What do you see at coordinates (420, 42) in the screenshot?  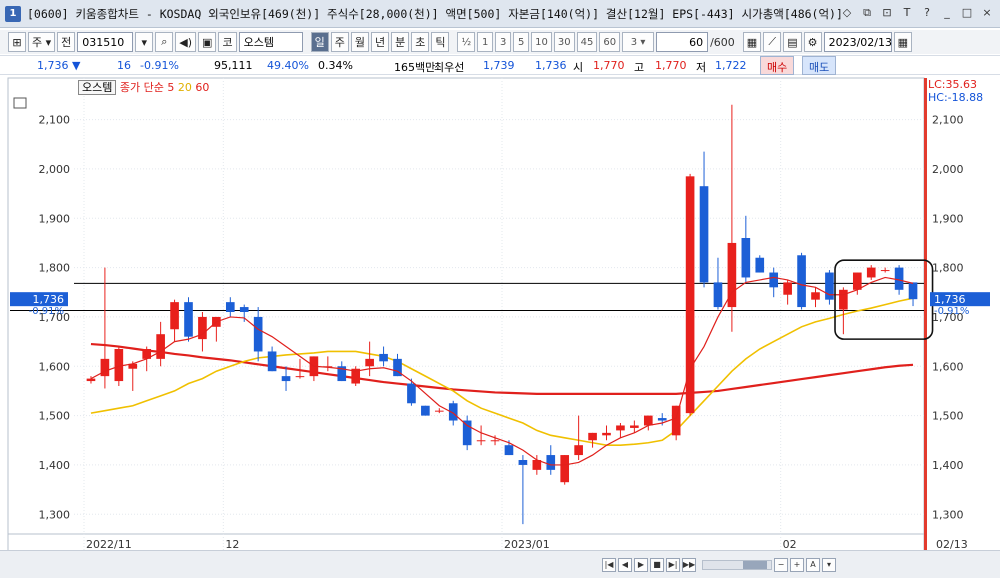 I see `period-second: 초` at bounding box center [420, 42].